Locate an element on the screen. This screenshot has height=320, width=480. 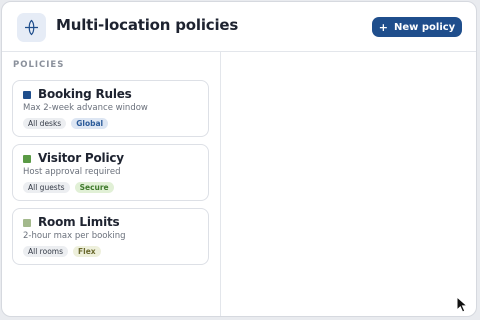
section-label: POLICIES is located at coordinates (39, 65).